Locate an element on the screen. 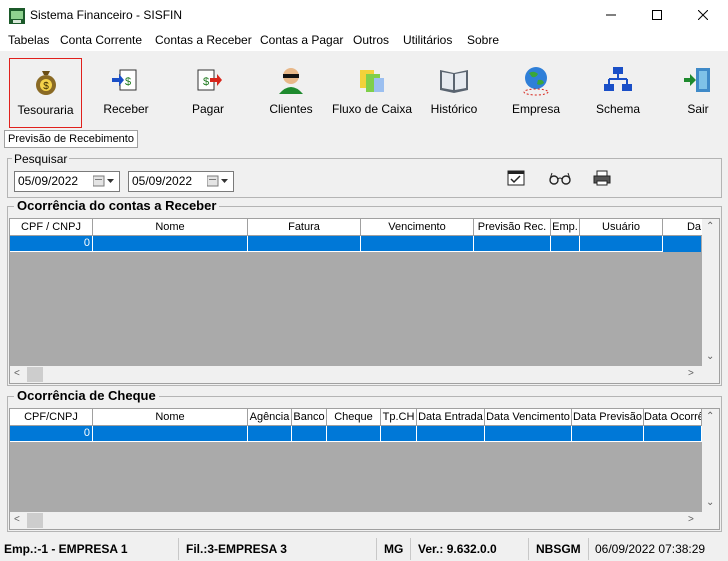  cpf-cnpj-cell: 0 is located at coordinates (51, 244).